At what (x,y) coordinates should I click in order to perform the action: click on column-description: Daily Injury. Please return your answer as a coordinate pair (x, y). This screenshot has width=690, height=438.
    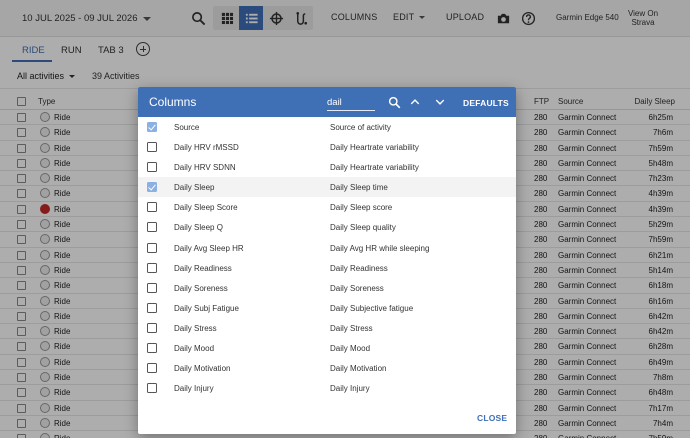
    Looking at the image, I should click on (350, 389).